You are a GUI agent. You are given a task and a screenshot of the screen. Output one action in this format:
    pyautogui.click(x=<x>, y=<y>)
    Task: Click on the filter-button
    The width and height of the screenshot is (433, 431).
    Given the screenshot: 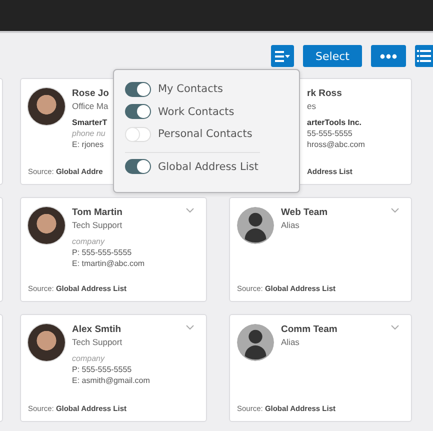 What is the action you would take?
    pyautogui.click(x=282, y=56)
    